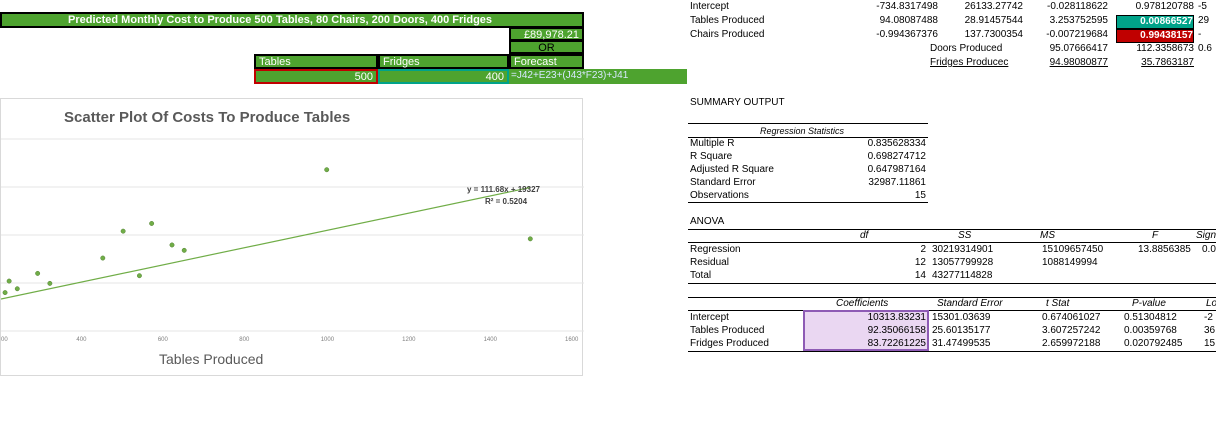  I want to click on prediction-value: £89,978.21, so click(546, 34).